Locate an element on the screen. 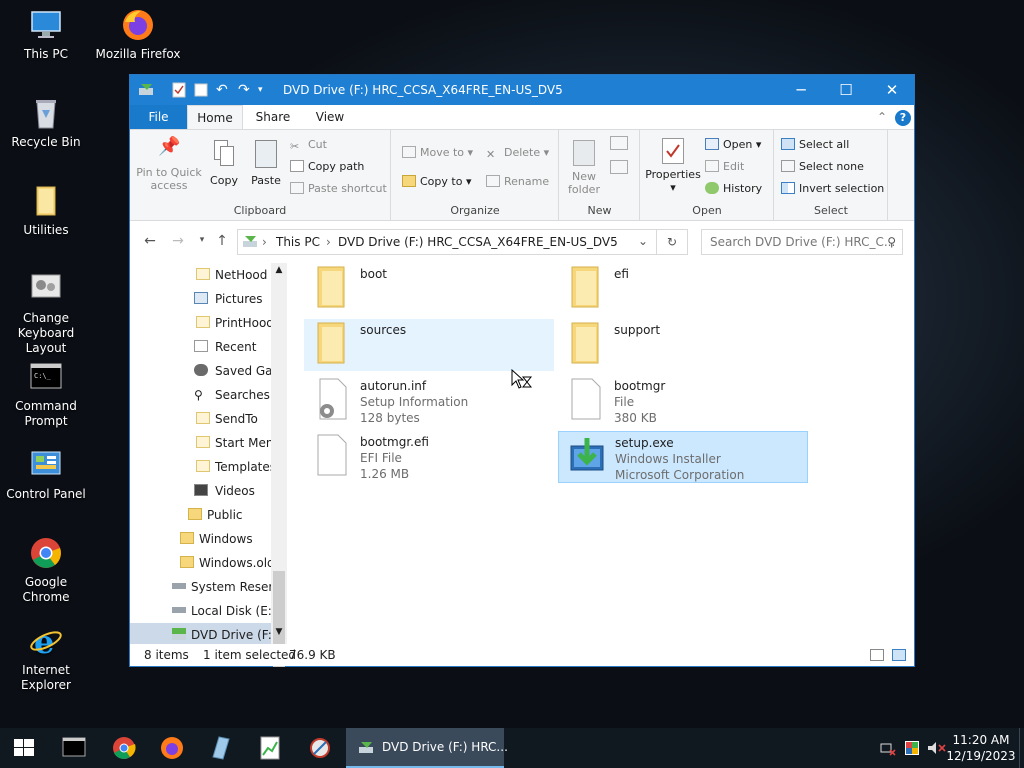 This screenshot has width=1024, height=768. file-item-bootmgr: bootmgr File 380 KB is located at coordinates (683, 401).